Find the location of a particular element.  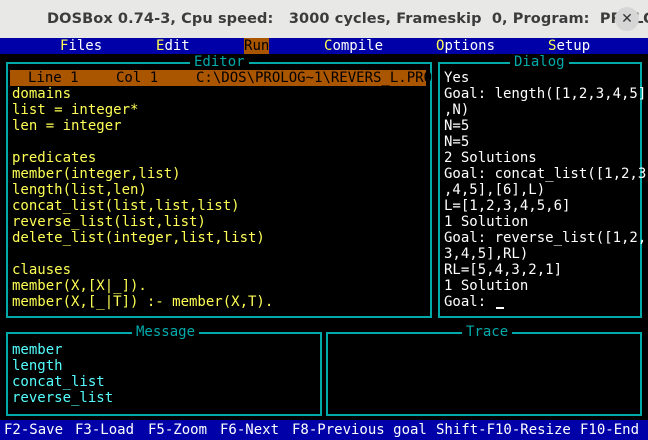

trace-panel: Trace is located at coordinates (484, 370).